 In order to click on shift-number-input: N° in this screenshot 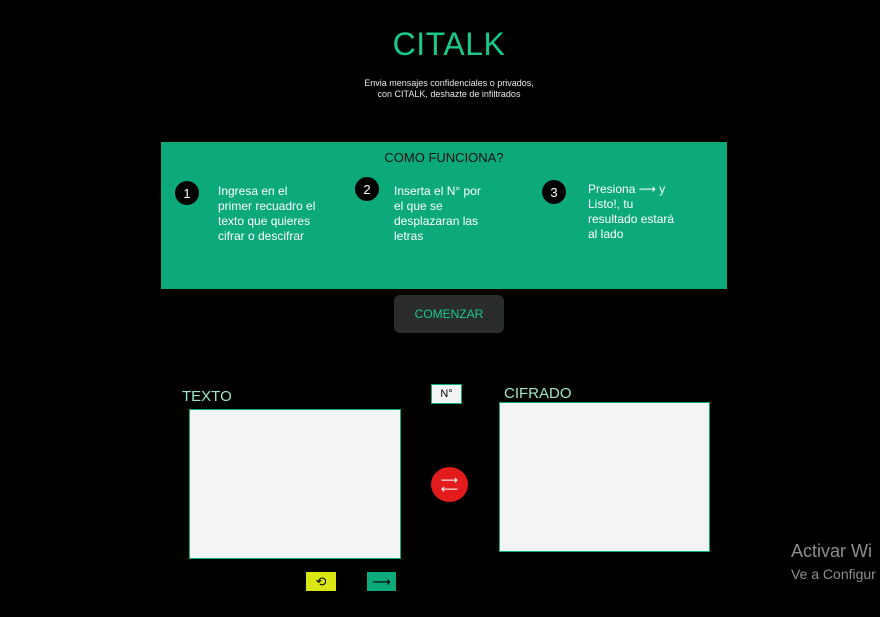, I will do `click(446, 394)`.